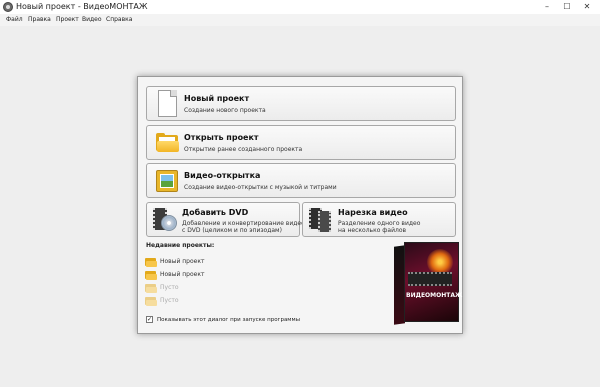  Describe the element at coordinates (232, 230) in the screenshot. I see `add-dvd-desc-line2: с DVD (целиком и по эпизодам)` at that location.